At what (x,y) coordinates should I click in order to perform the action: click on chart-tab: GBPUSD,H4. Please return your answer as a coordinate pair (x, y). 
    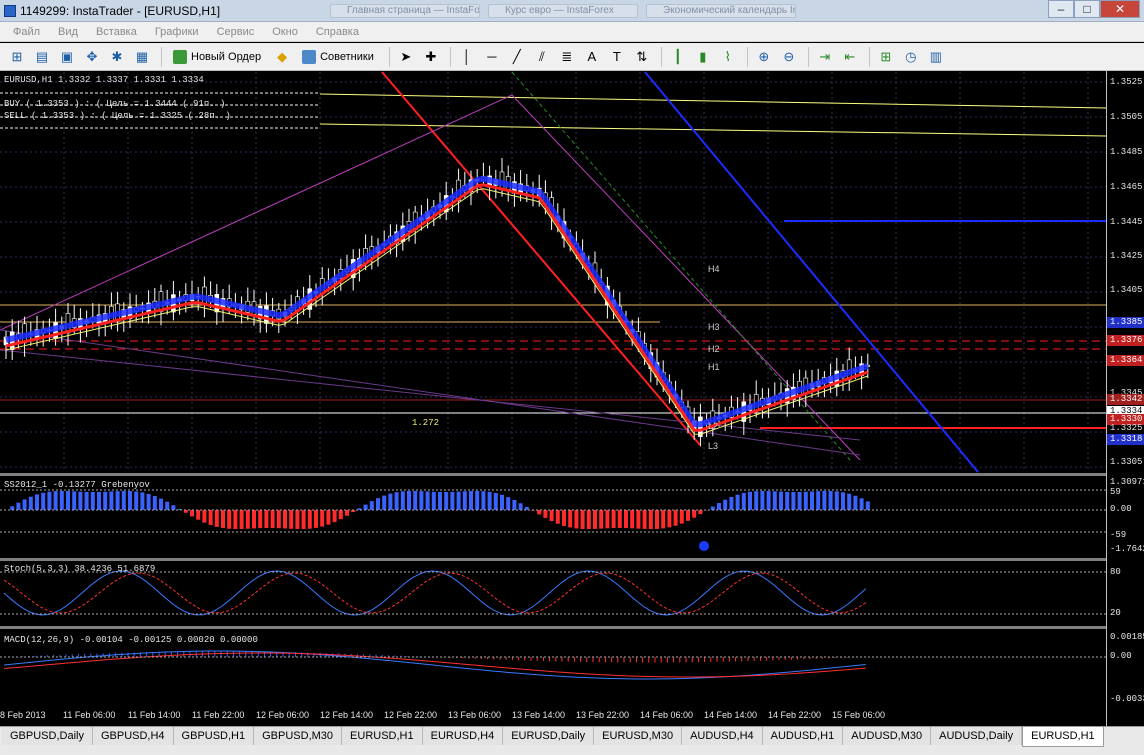
    Looking at the image, I should click on (133, 736).